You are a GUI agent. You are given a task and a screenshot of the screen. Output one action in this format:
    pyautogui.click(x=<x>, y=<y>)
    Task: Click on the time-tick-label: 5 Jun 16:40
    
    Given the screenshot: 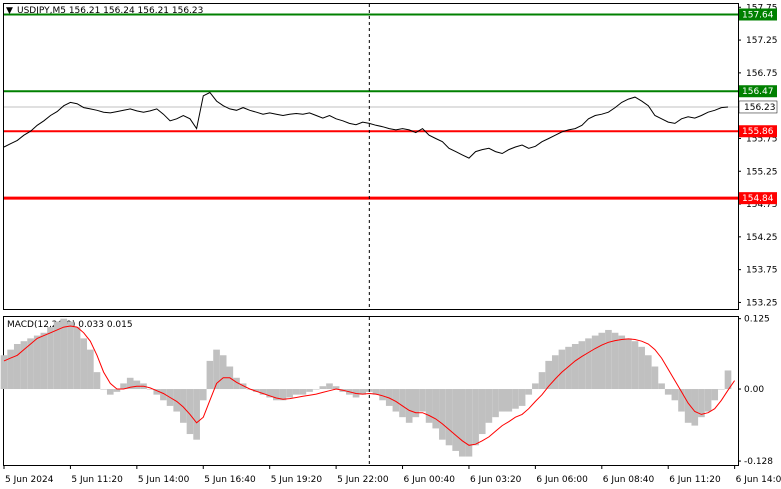 What is the action you would take?
    pyautogui.click(x=230, y=480)
    